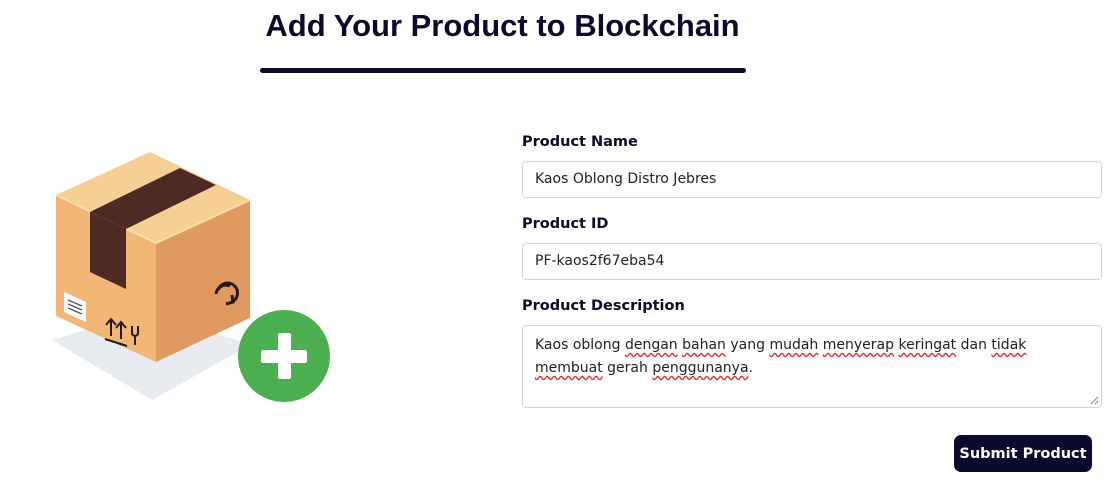 Image resolution: width=1113 pixels, height=496 pixels. Describe the element at coordinates (284, 356) in the screenshot. I see `plus-horizontal` at that location.